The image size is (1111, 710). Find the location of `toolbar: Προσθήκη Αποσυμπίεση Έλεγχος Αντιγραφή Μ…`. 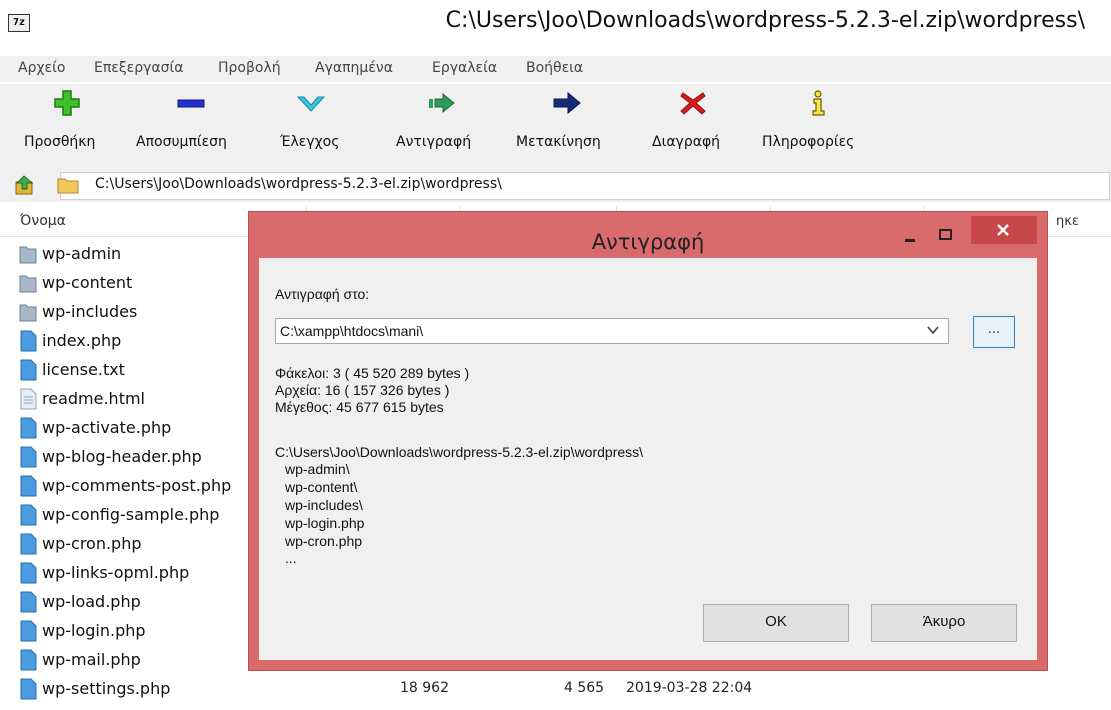

toolbar: Προσθήκη Αποσυμπίεση Έλεγχος Αντιγραφή Μ… is located at coordinates (555, 126).